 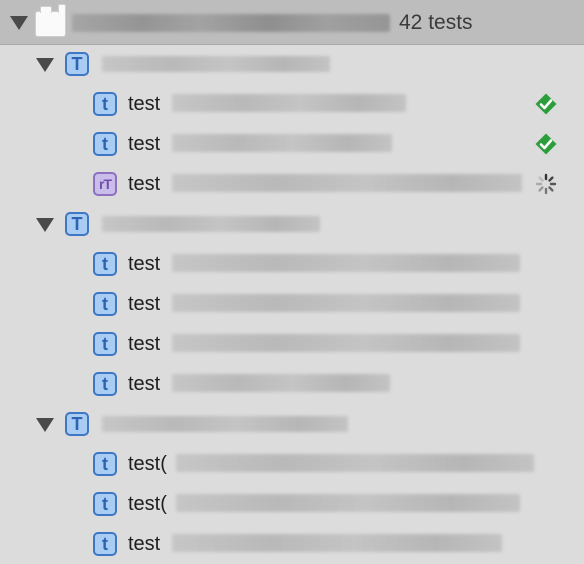 What do you see at coordinates (50, 20) in the screenshot?
I see `test-bundle-icon` at bounding box center [50, 20].